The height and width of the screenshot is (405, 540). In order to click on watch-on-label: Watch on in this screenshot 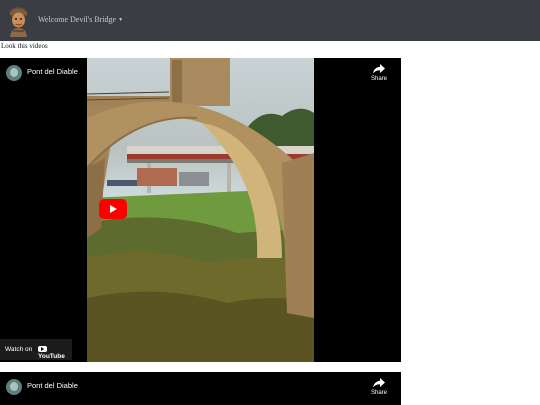, I will do `click(19, 349)`.